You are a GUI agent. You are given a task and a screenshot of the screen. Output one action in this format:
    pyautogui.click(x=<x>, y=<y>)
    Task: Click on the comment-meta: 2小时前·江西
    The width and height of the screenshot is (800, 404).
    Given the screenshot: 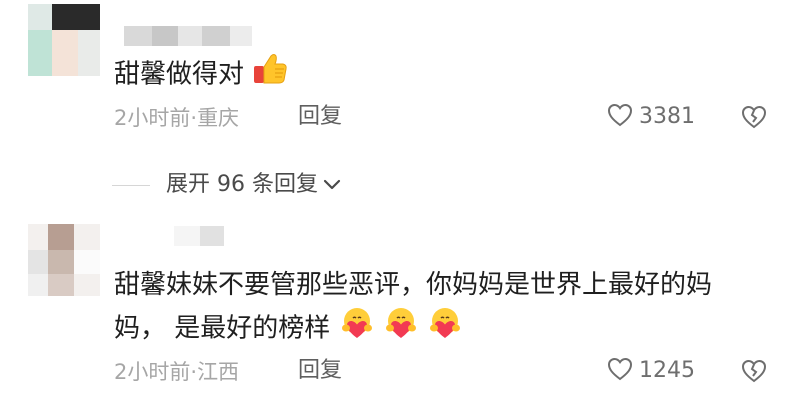 What is the action you would take?
    pyautogui.click(x=176, y=372)
    